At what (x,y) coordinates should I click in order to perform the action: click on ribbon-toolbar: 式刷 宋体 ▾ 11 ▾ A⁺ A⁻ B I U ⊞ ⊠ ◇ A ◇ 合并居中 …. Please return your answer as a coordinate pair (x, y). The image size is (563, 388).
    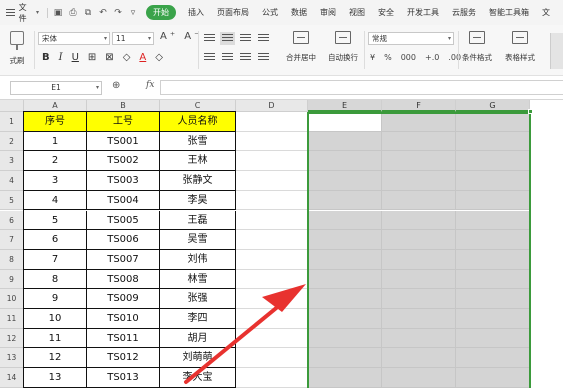
    Looking at the image, I should click on (281, 50).